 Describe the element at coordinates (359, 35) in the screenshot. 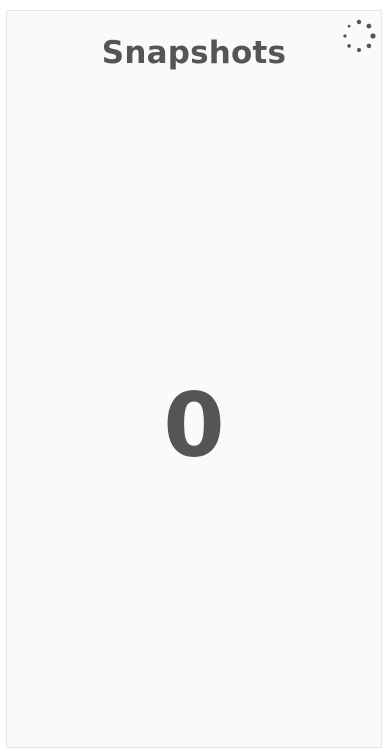

I see `loading-spinner-icon` at that location.